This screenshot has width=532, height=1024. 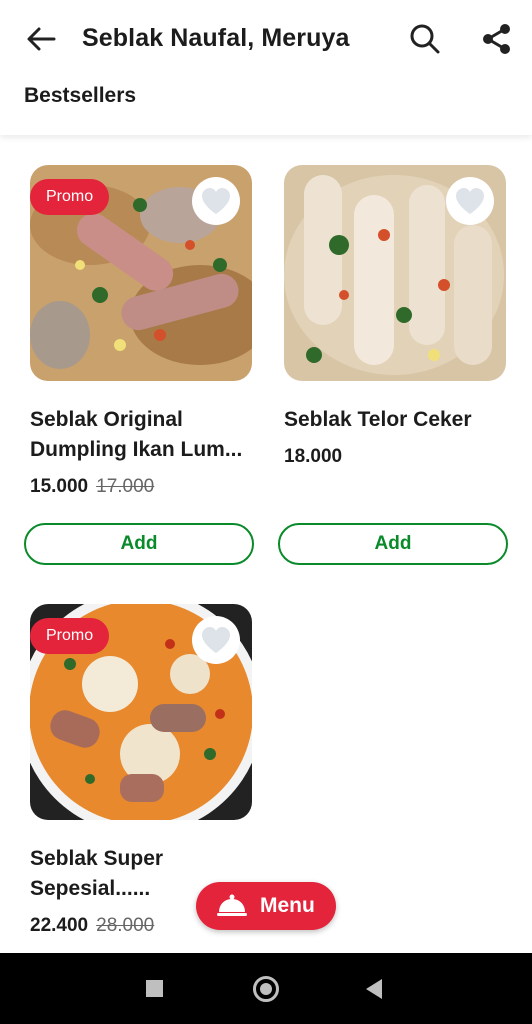 I want to click on current-price: 15.000, so click(x=59, y=486).